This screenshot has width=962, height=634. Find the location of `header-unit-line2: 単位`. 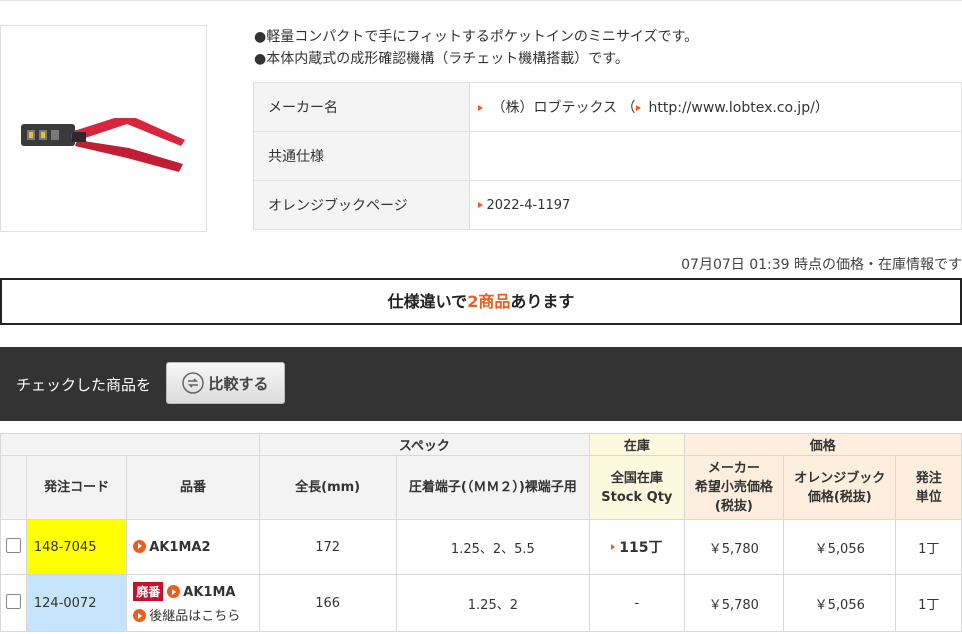

header-unit-line2: 単位 is located at coordinates (928, 497).